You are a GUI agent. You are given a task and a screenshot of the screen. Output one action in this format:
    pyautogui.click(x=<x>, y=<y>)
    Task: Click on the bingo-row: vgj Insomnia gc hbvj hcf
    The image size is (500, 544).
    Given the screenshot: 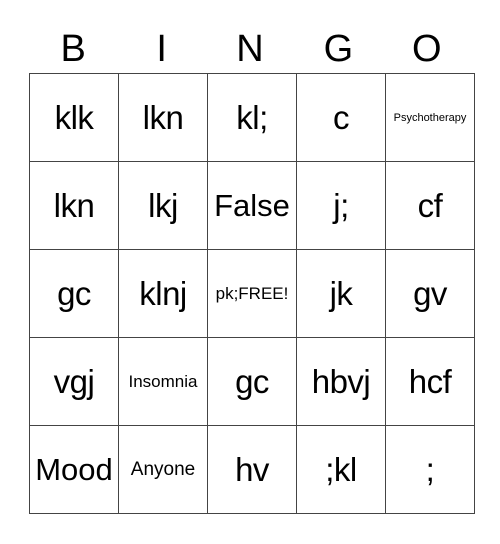 What is the action you would take?
    pyautogui.click(x=252, y=381)
    